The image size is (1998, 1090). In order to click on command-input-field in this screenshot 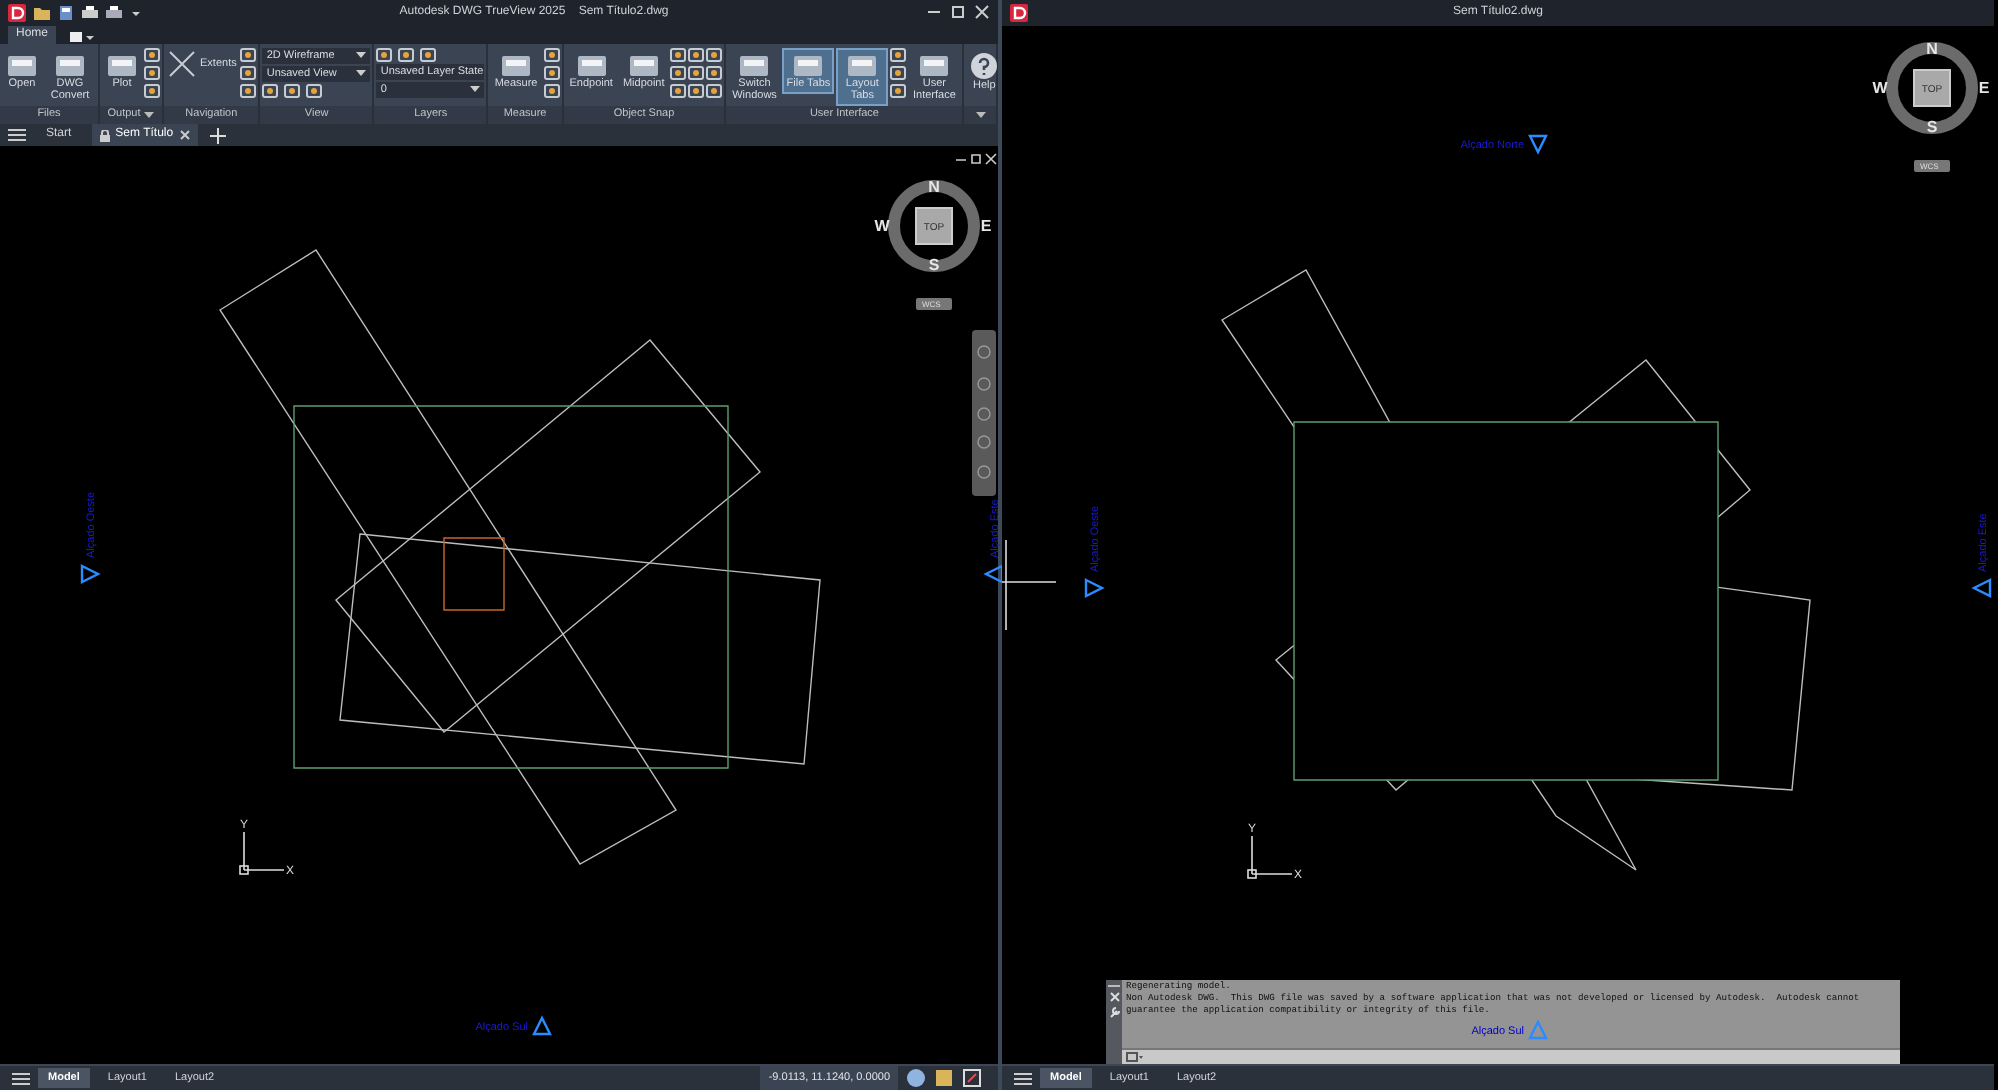, I will do `click(1511, 1056)`.